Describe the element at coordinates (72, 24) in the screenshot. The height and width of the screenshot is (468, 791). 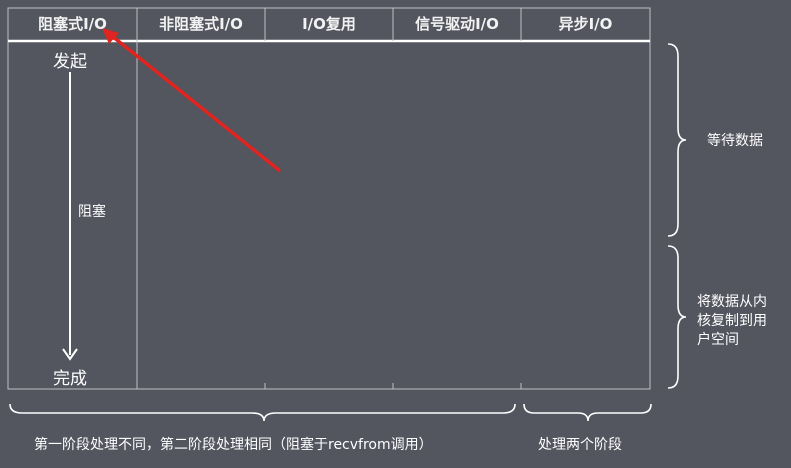
I see `header-blocking-io: 阻塞式I/O` at that location.